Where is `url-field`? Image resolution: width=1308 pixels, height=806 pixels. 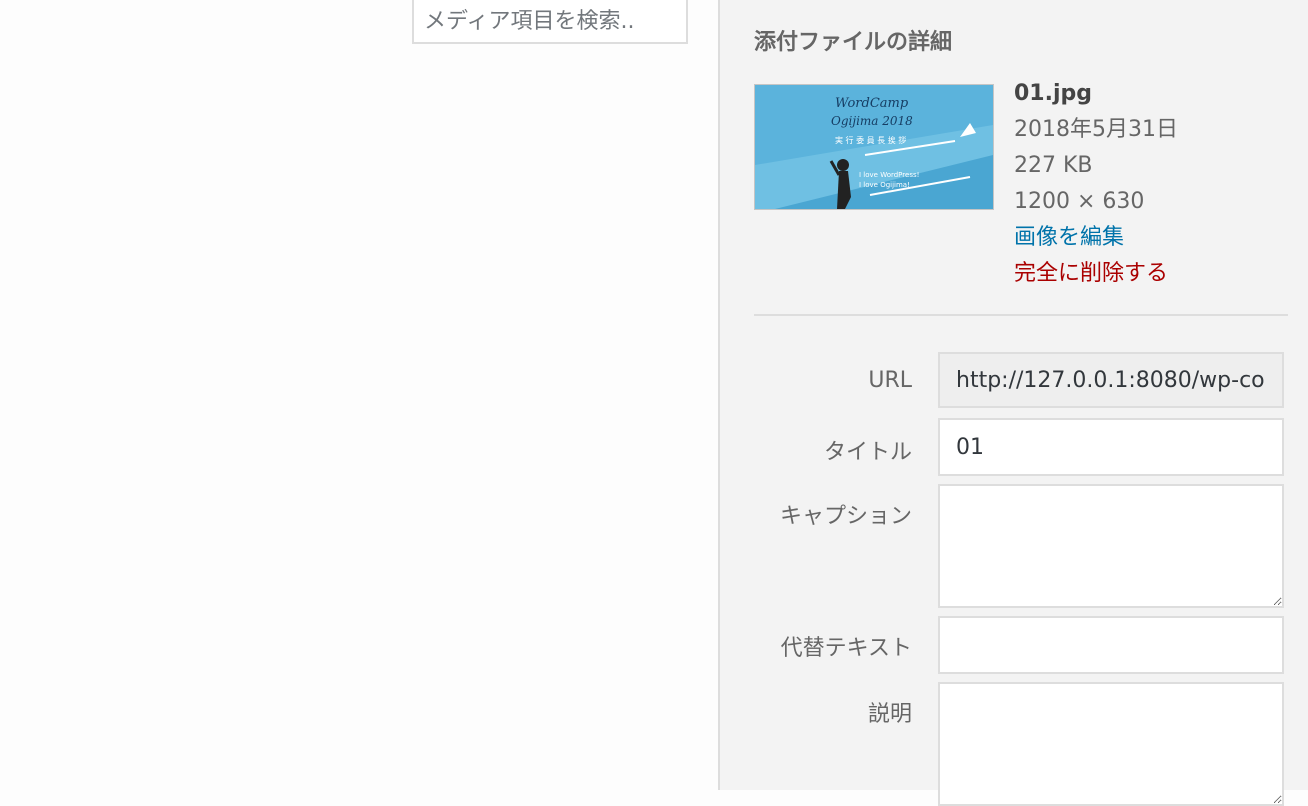
url-field is located at coordinates (1111, 380).